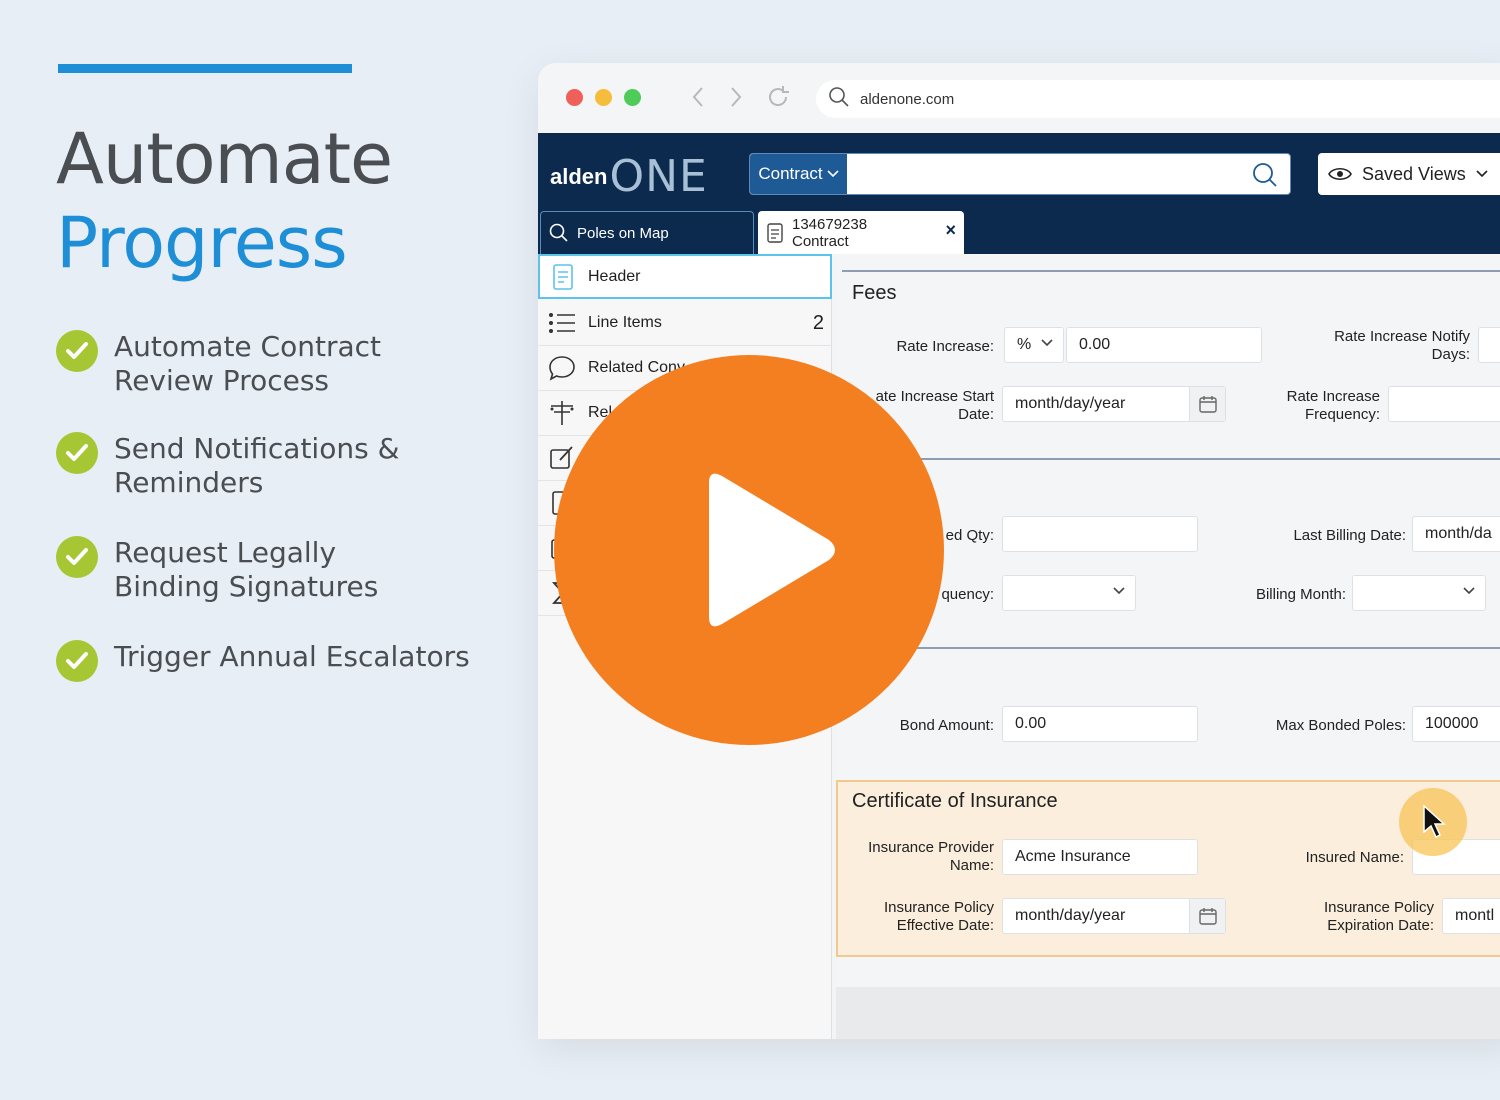 This screenshot has width=1500, height=1100. Describe the element at coordinates (1069, 593) in the screenshot. I see `frequency-select` at that location.